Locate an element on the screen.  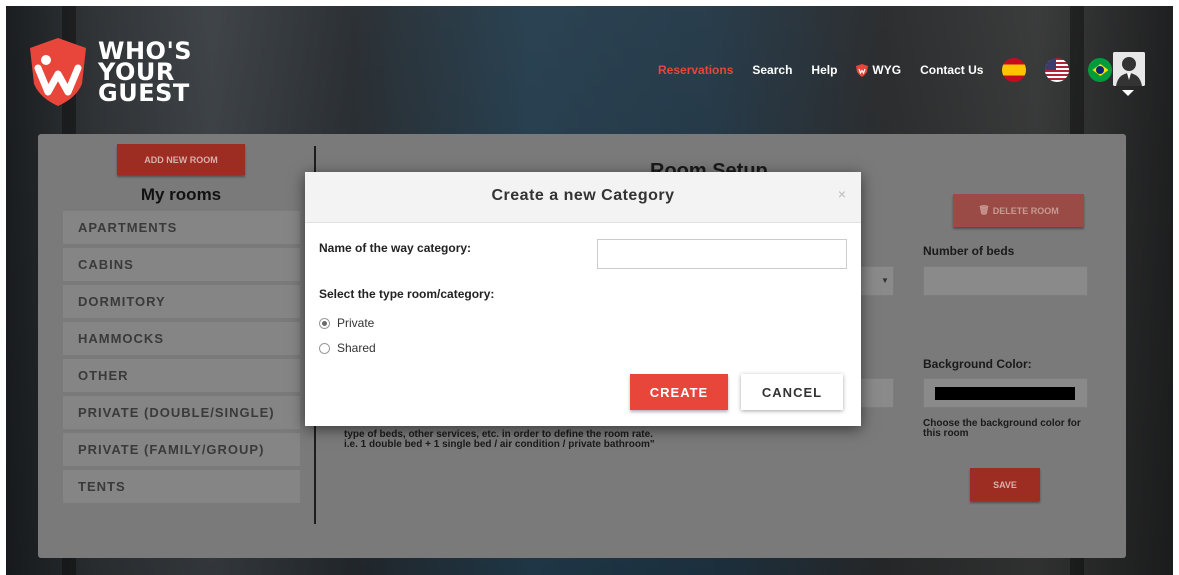
trash-icon: 🗑 is located at coordinates (984, 210).